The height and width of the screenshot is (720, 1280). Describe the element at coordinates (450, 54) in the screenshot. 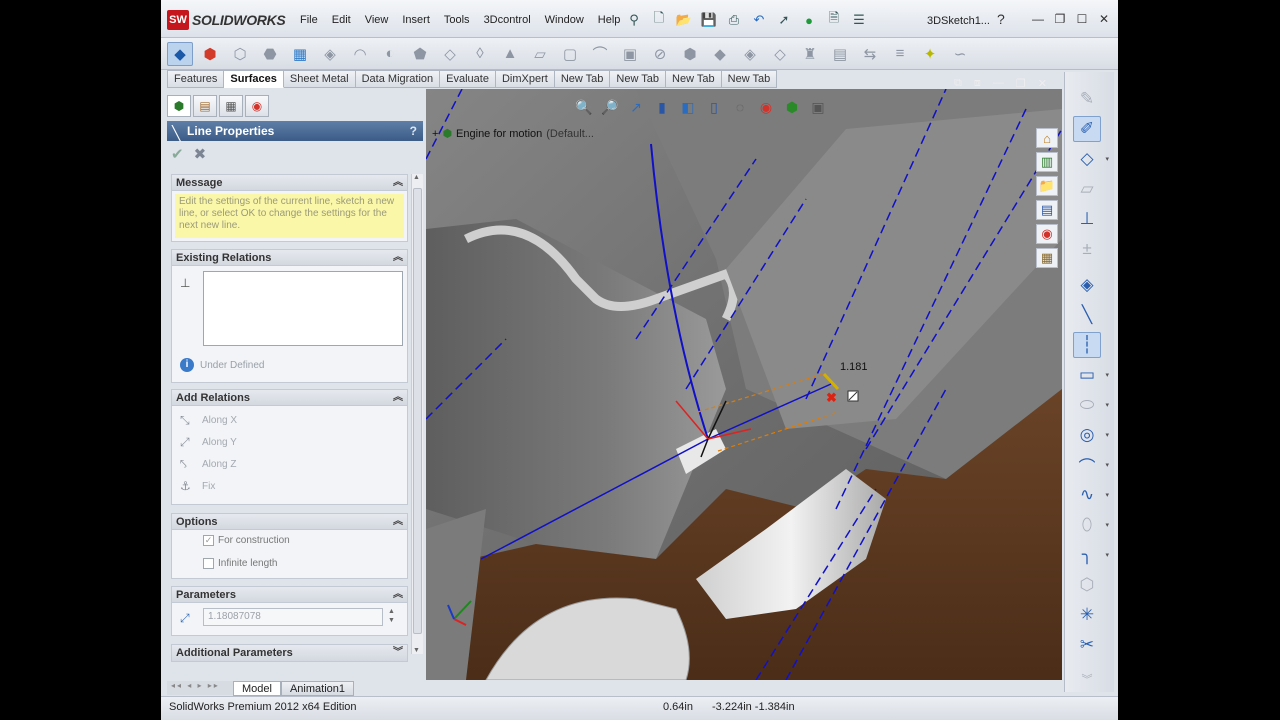

I see `surface-flatten-icon: ◇` at that location.